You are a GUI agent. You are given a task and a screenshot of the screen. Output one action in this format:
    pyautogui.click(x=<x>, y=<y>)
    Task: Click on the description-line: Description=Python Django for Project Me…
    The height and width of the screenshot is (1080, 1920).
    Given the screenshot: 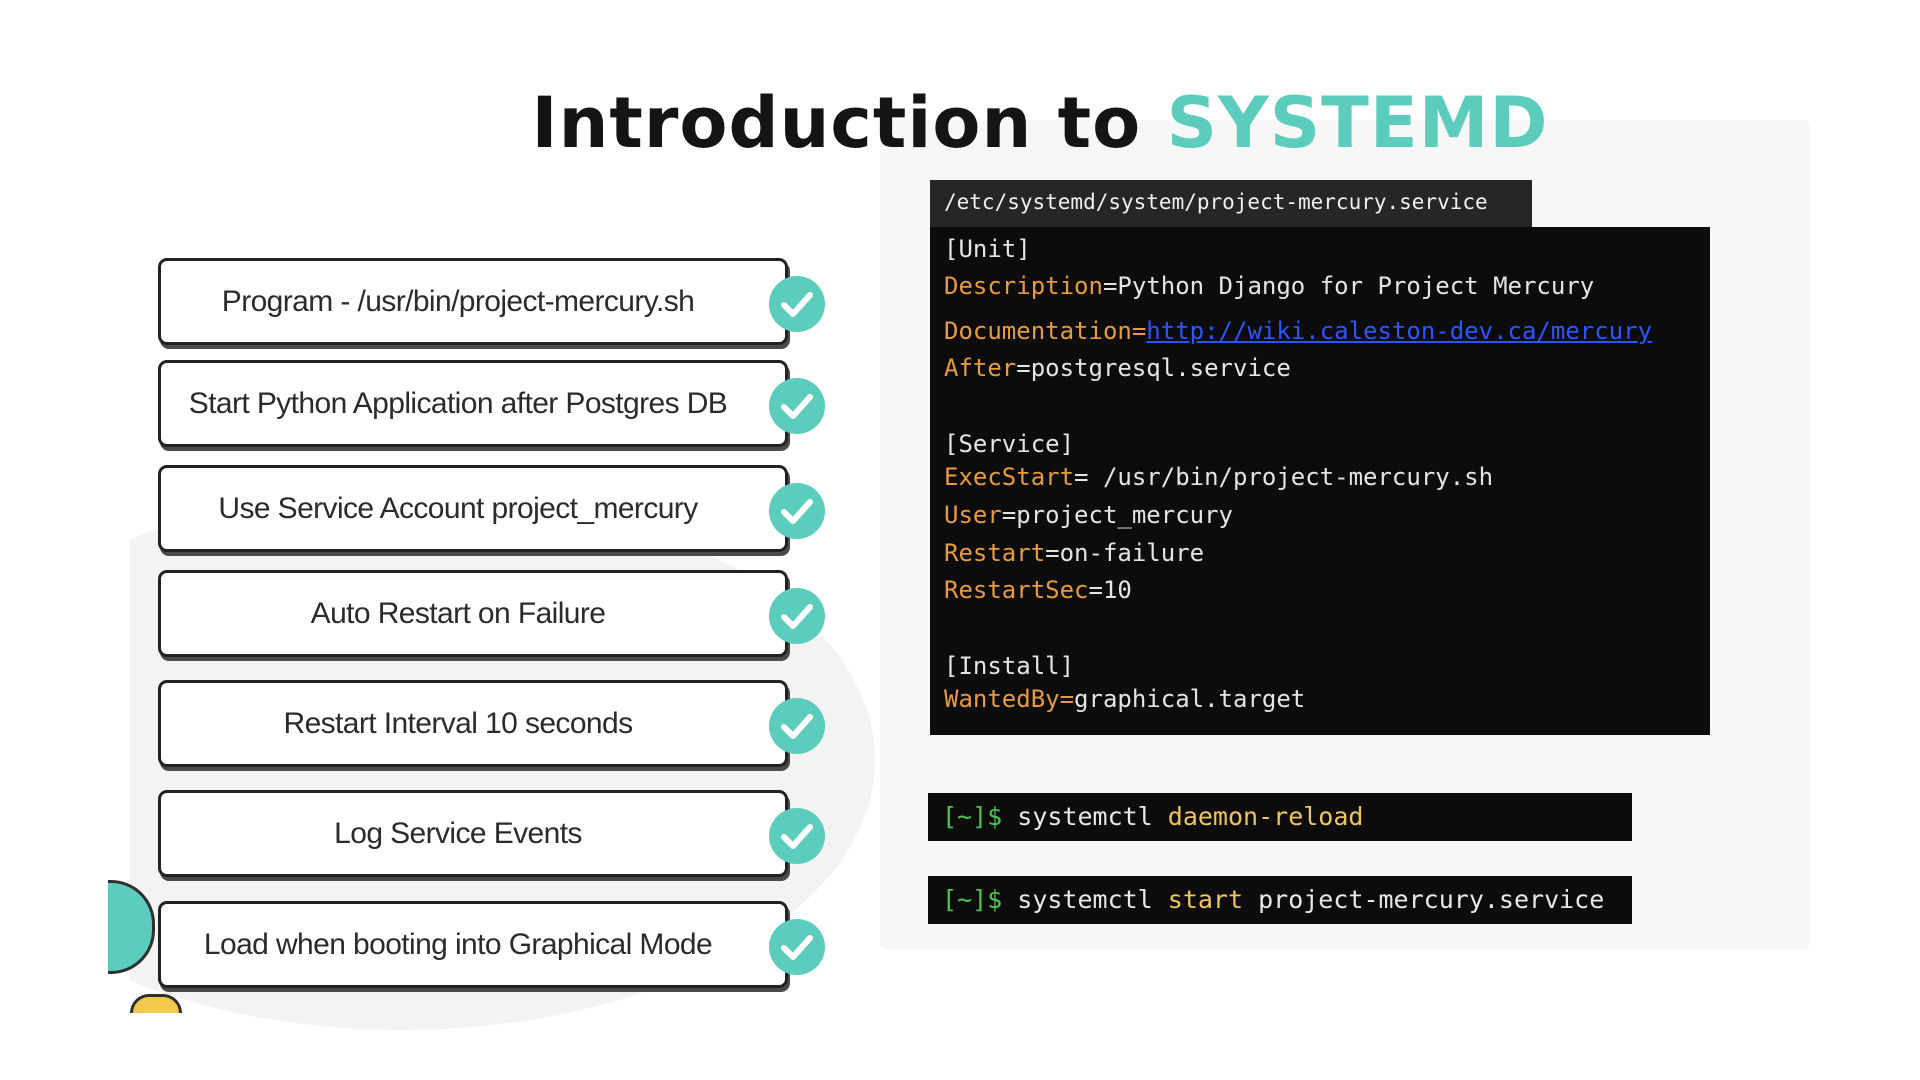 What is the action you would take?
    pyautogui.click(x=1269, y=286)
    